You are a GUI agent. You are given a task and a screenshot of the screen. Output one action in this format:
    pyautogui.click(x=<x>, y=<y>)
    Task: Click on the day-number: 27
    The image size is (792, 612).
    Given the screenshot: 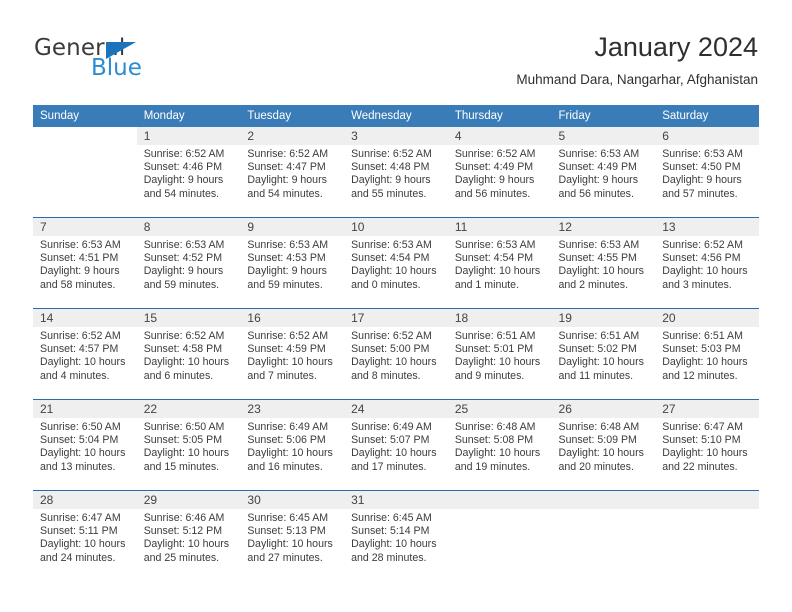 What is the action you would take?
    pyautogui.click(x=707, y=409)
    